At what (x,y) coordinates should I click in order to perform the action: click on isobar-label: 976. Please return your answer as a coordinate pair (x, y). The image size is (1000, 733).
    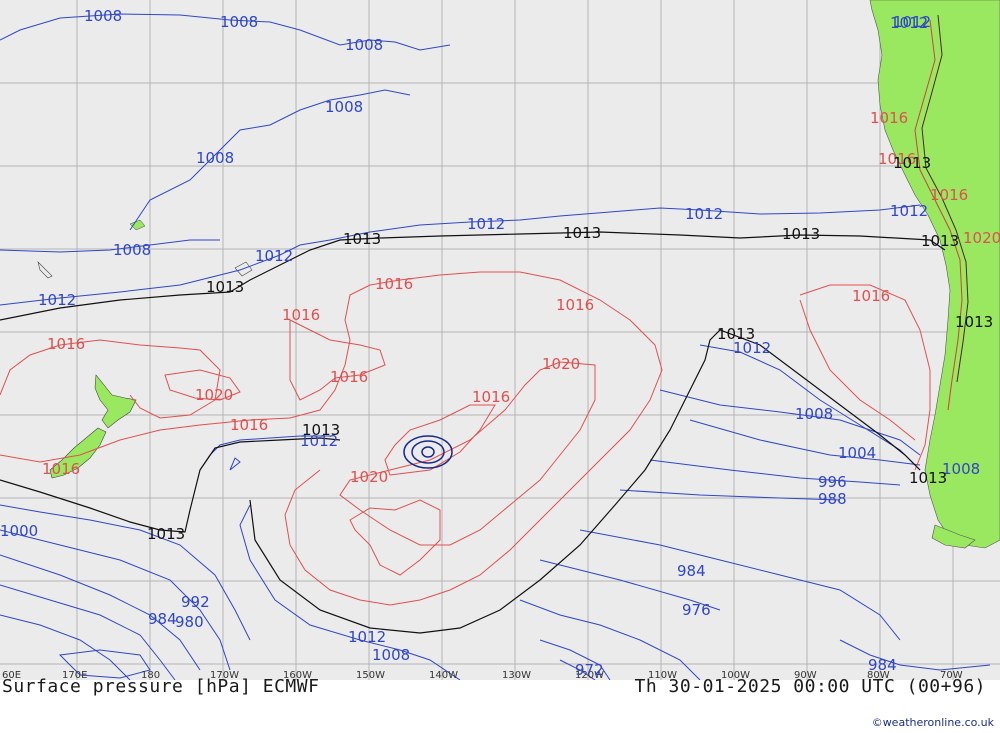
    Looking at the image, I should click on (696, 610).